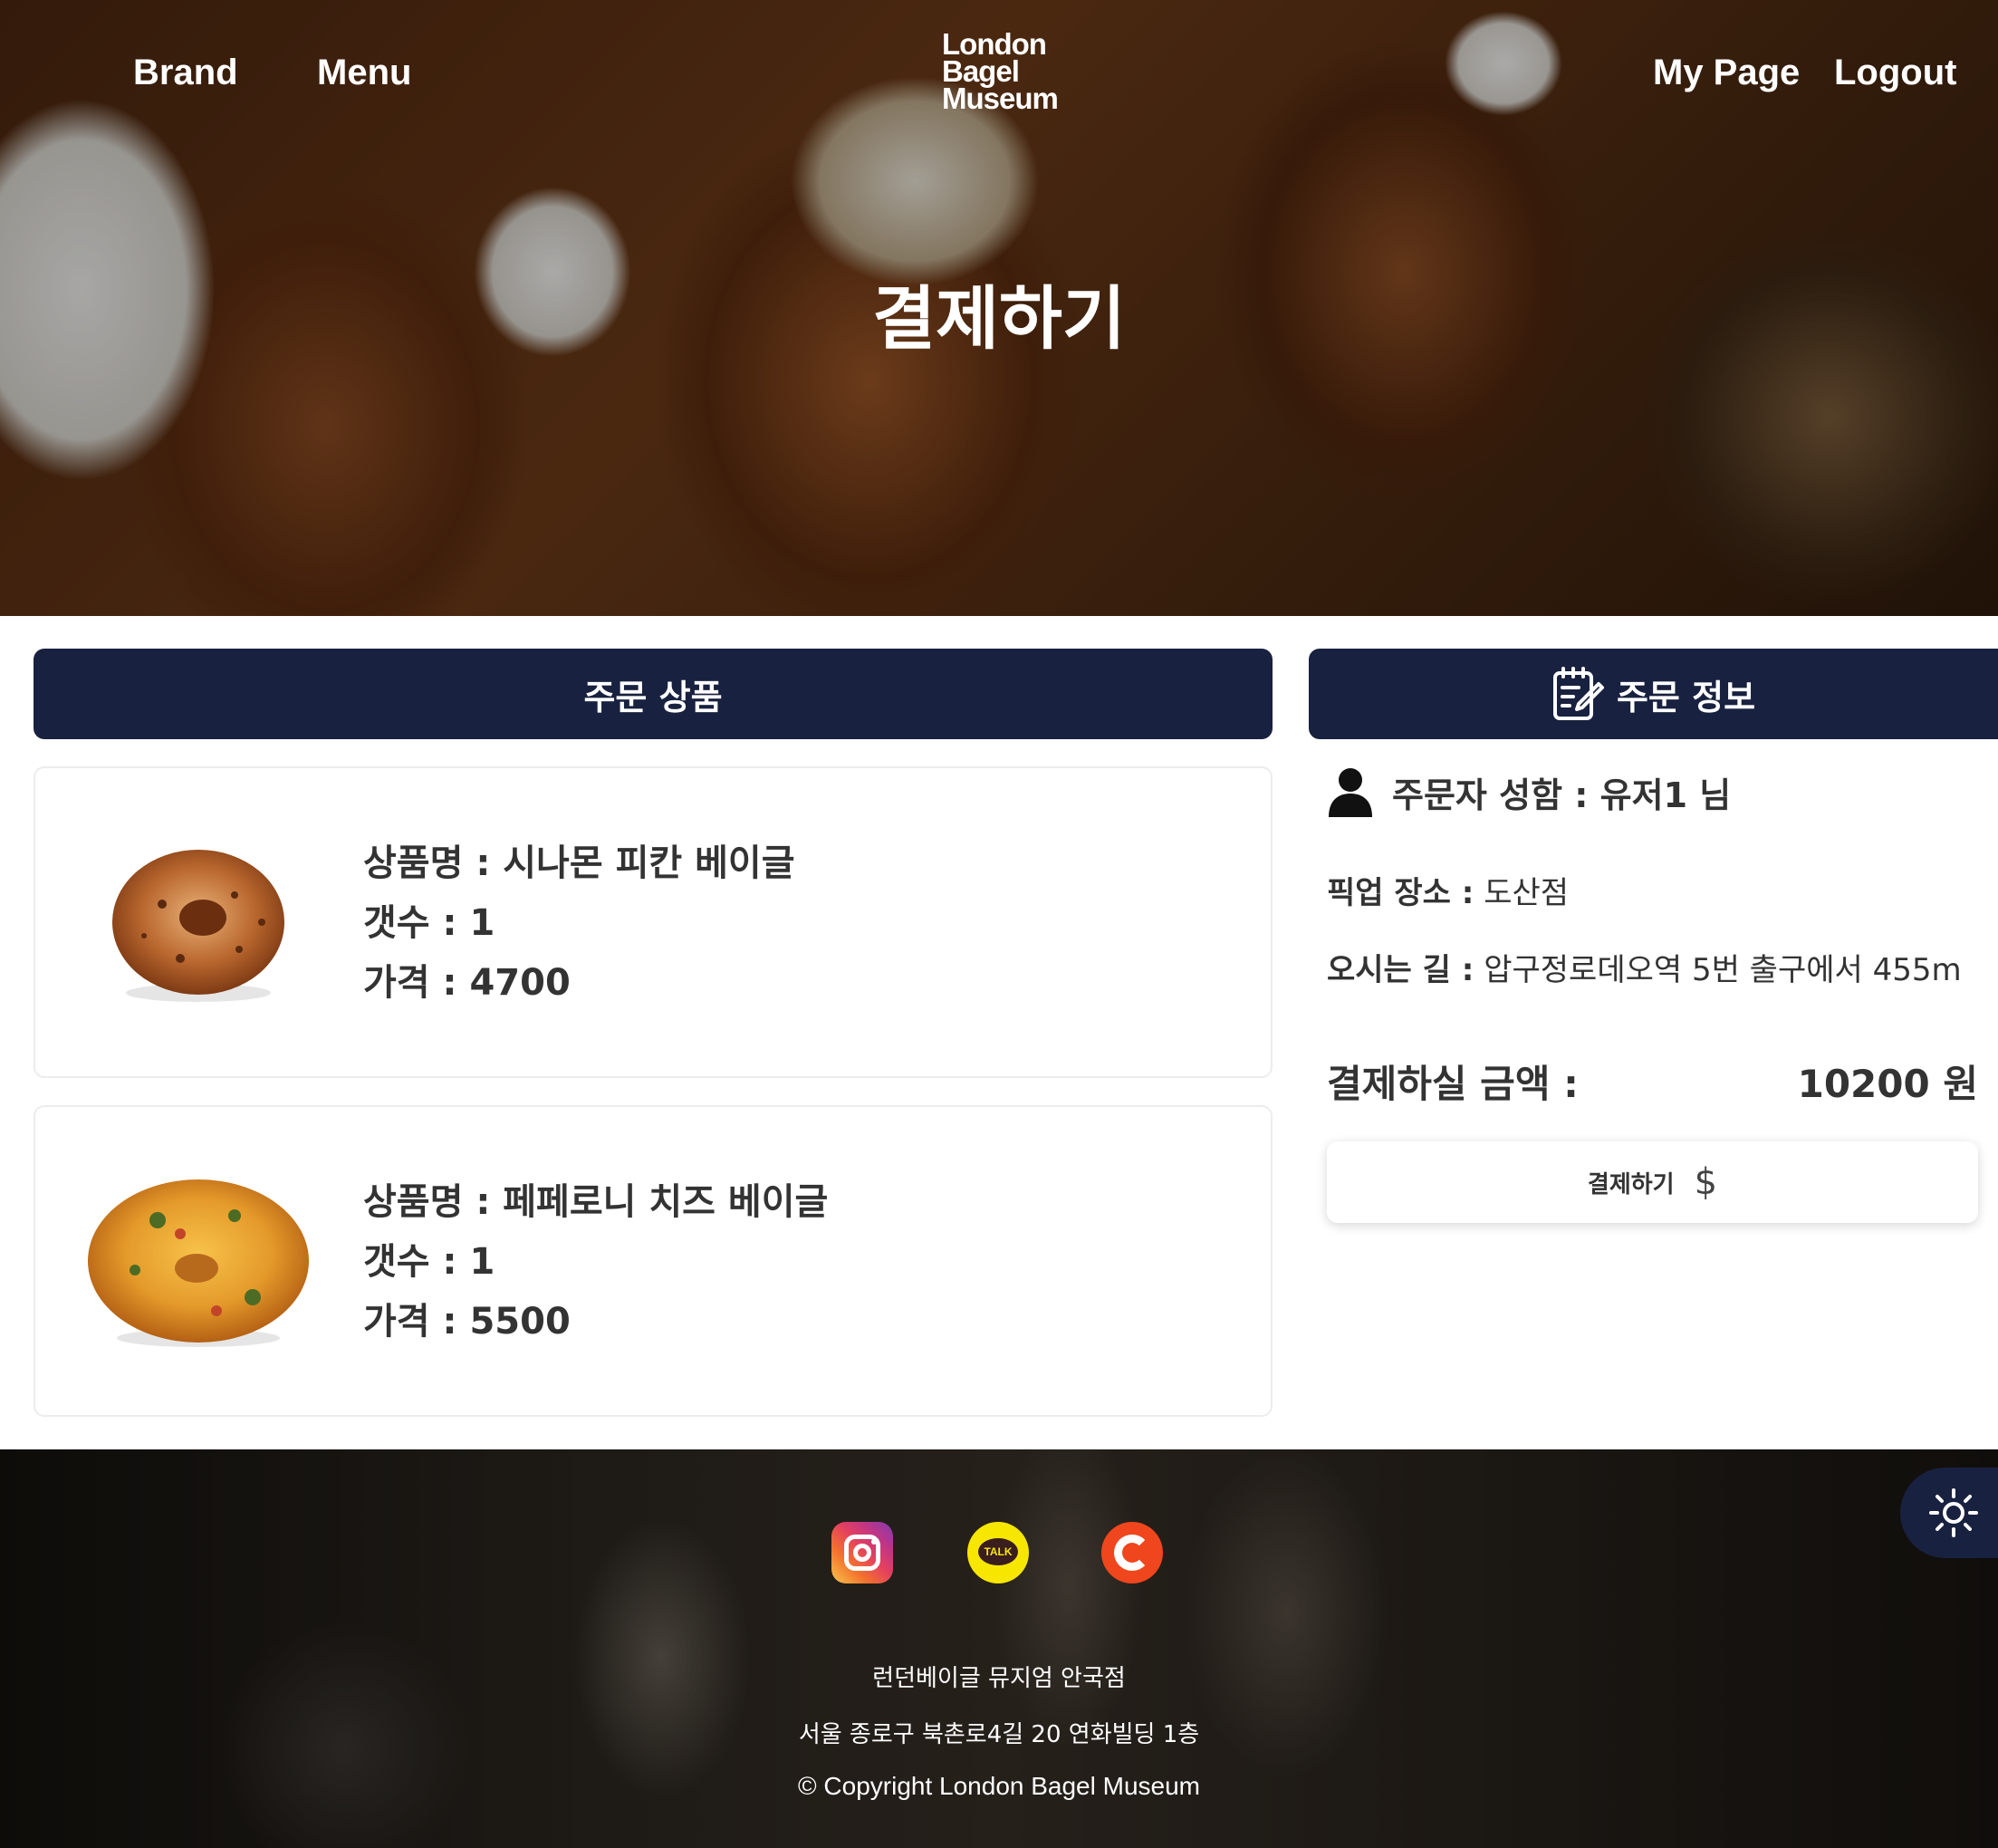 Image resolution: width=1998 pixels, height=1848 pixels. Describe the element at coordinates (1522, 893) in the screenshot. I see `pickup-value: 도산점` at that location.